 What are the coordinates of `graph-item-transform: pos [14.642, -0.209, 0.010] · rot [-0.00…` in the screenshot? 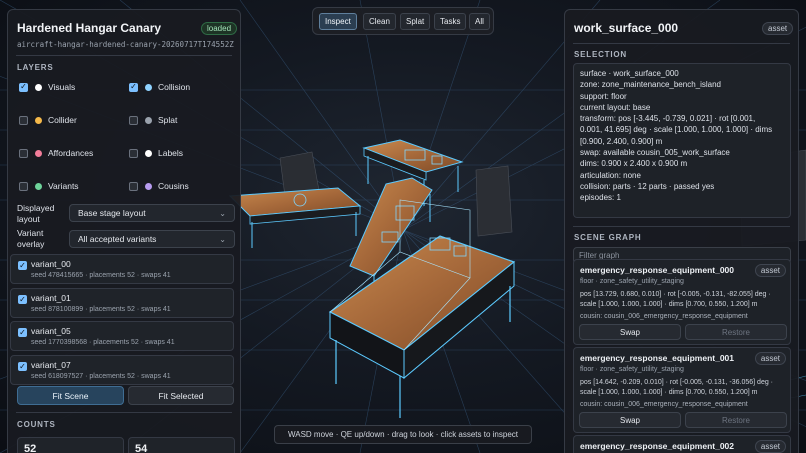 It's located at (677, 387).